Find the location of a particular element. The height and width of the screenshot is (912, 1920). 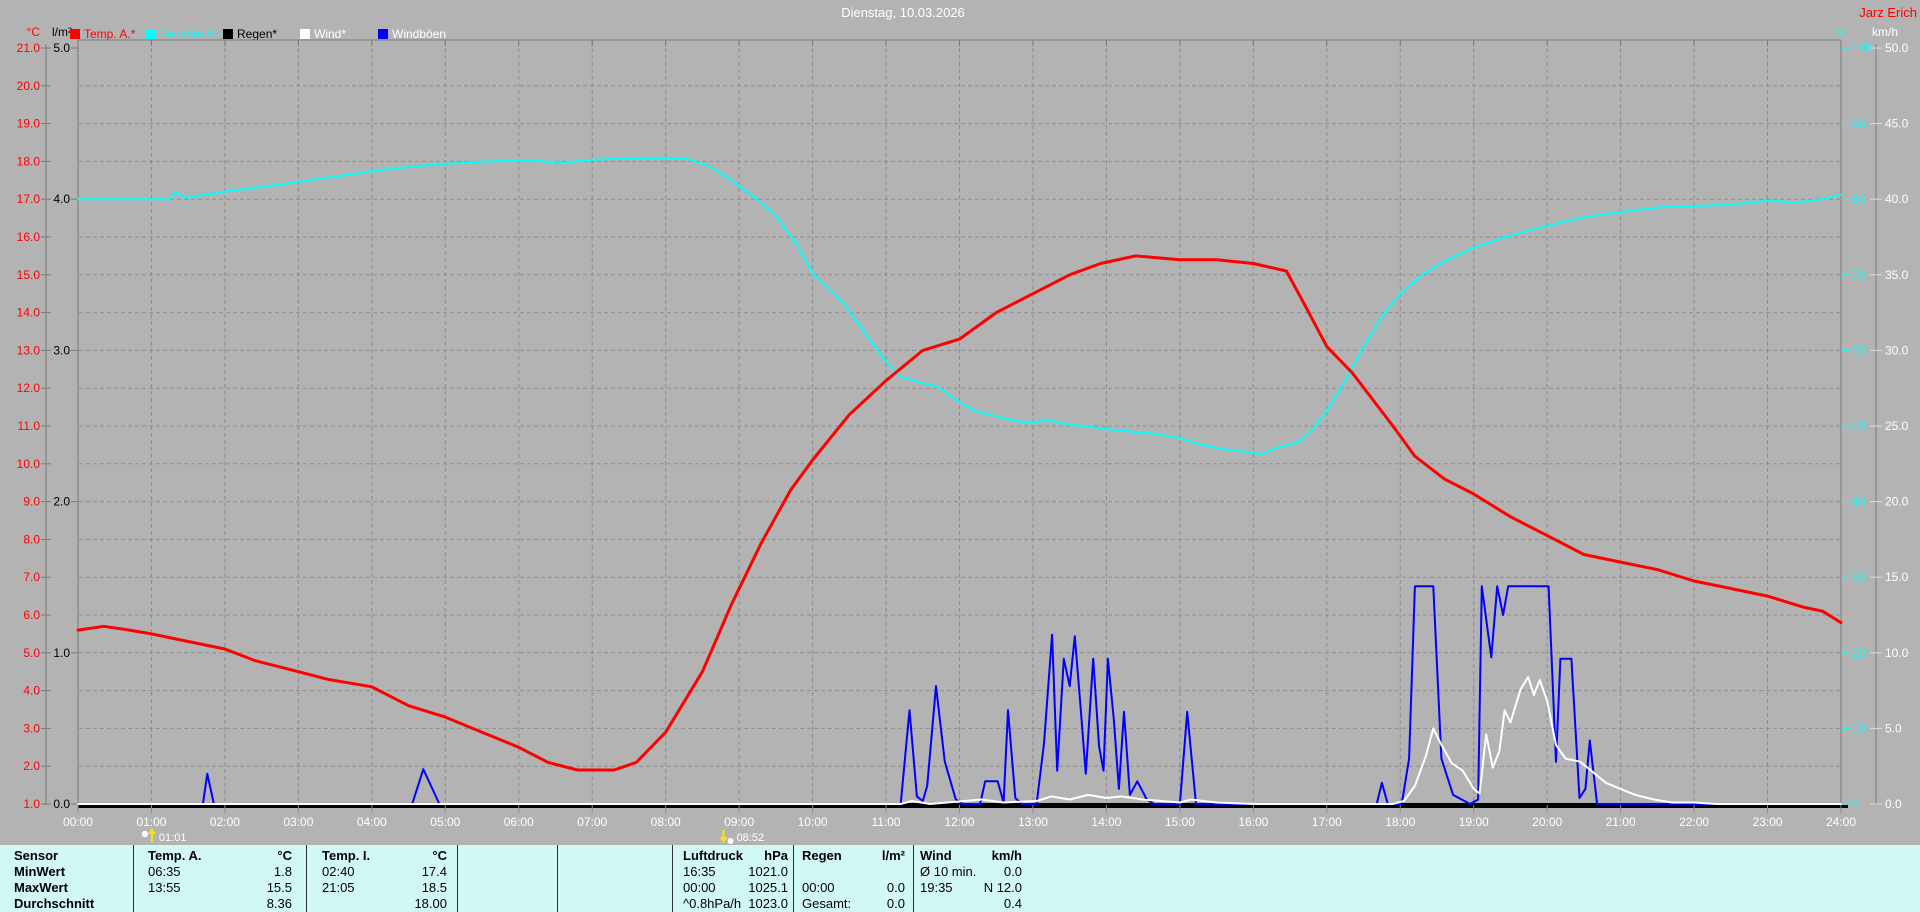

humidity-axis-tick-label: 30 is located at coordinates (1859, 577).